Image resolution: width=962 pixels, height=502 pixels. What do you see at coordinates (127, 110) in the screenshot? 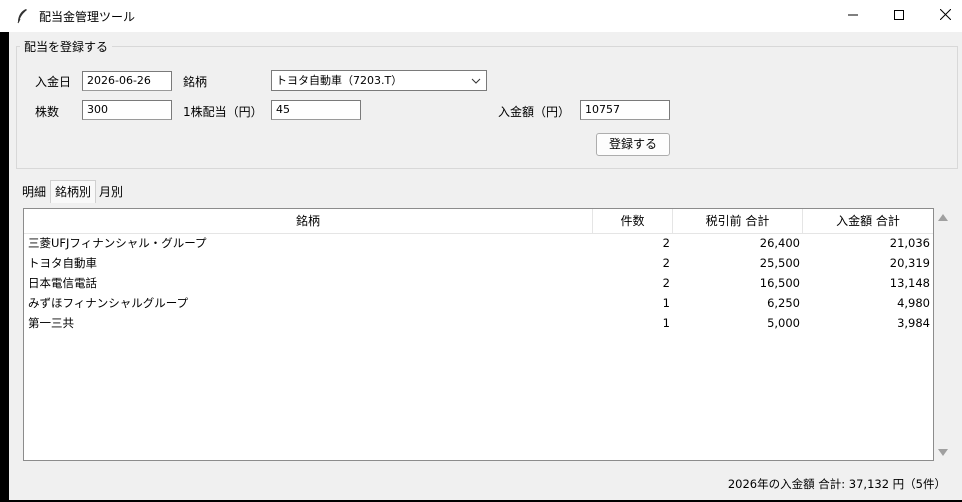
I see `shares-field: 300` at bounding box center [127, 110].